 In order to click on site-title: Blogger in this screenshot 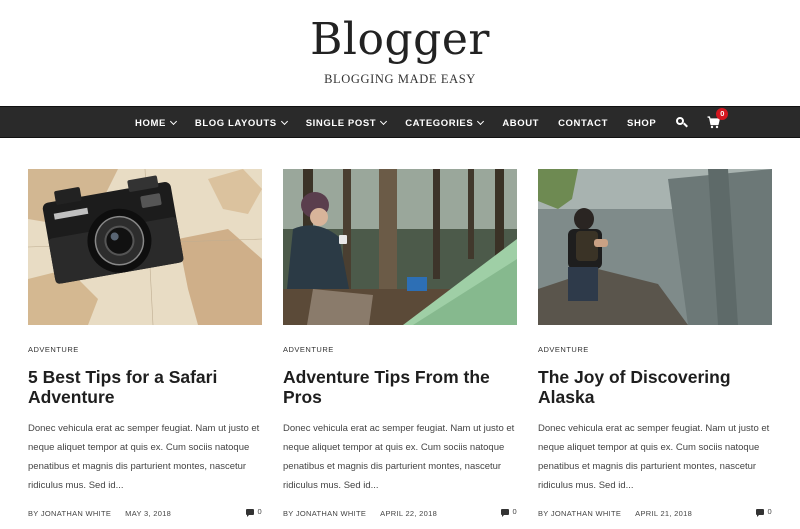, I will do `click(400, 39)`.